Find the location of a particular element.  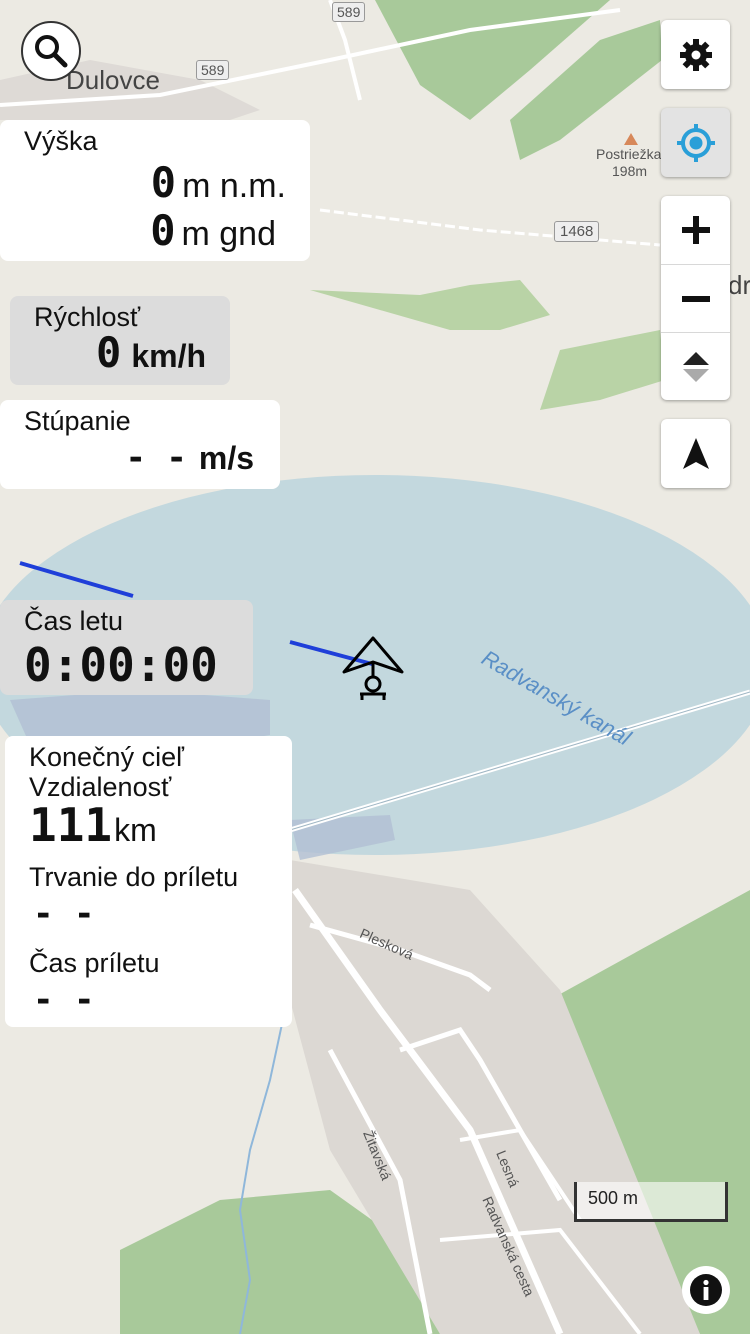

goal-distance-row: 111 km is located at coordinates (93, 825).